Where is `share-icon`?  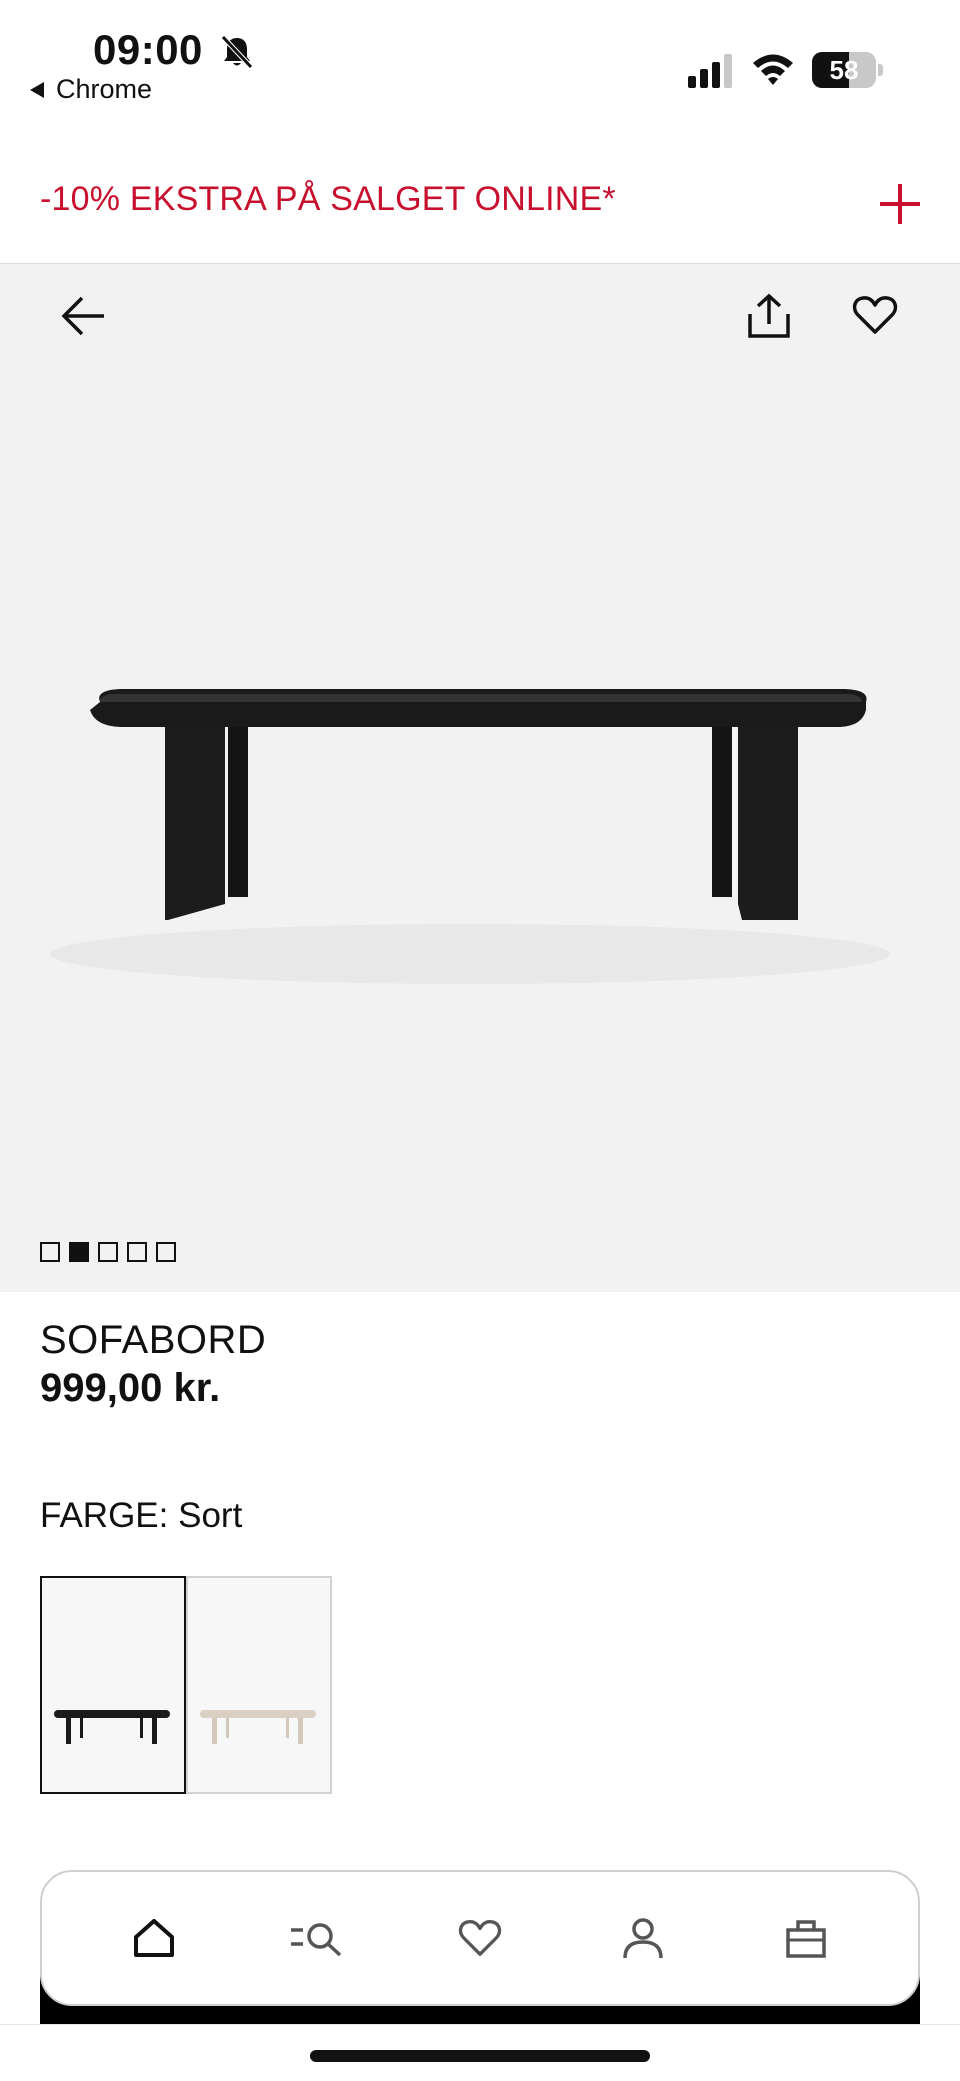 share-icon is located at coordinates (769, 316).